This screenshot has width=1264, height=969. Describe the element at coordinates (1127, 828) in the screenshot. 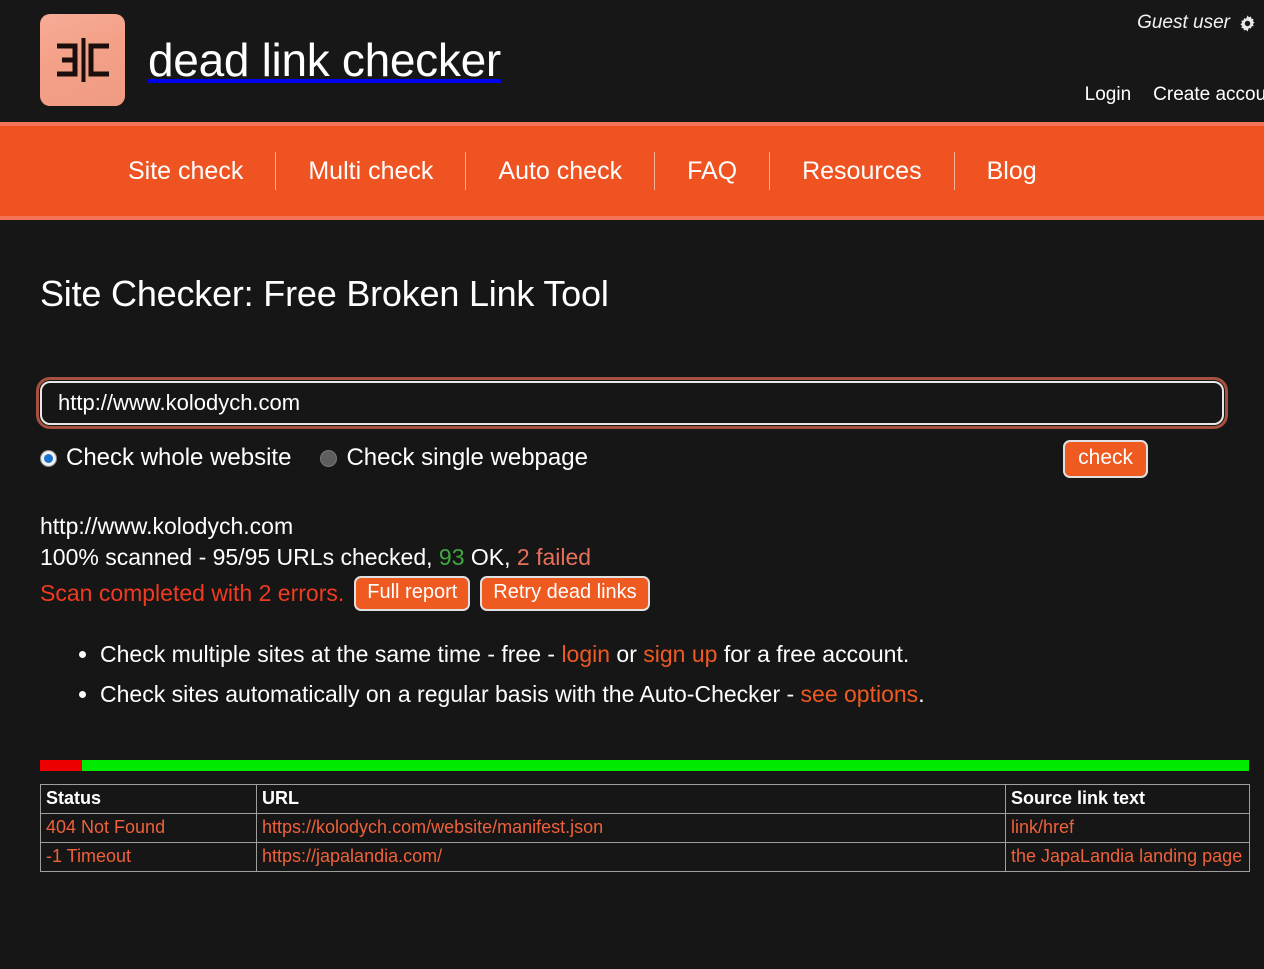

I see `cell-source-link-text: link/href` at that location.